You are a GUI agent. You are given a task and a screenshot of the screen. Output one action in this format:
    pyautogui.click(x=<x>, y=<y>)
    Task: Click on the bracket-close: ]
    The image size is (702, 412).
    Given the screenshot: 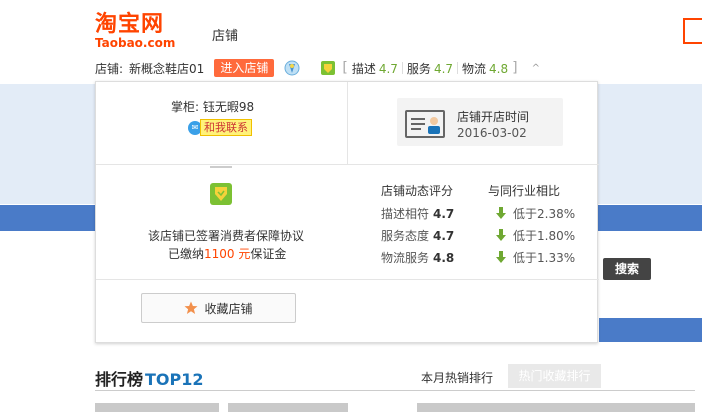 What is the action you would take?
    pyautogui.click(x=515, y=68)
    